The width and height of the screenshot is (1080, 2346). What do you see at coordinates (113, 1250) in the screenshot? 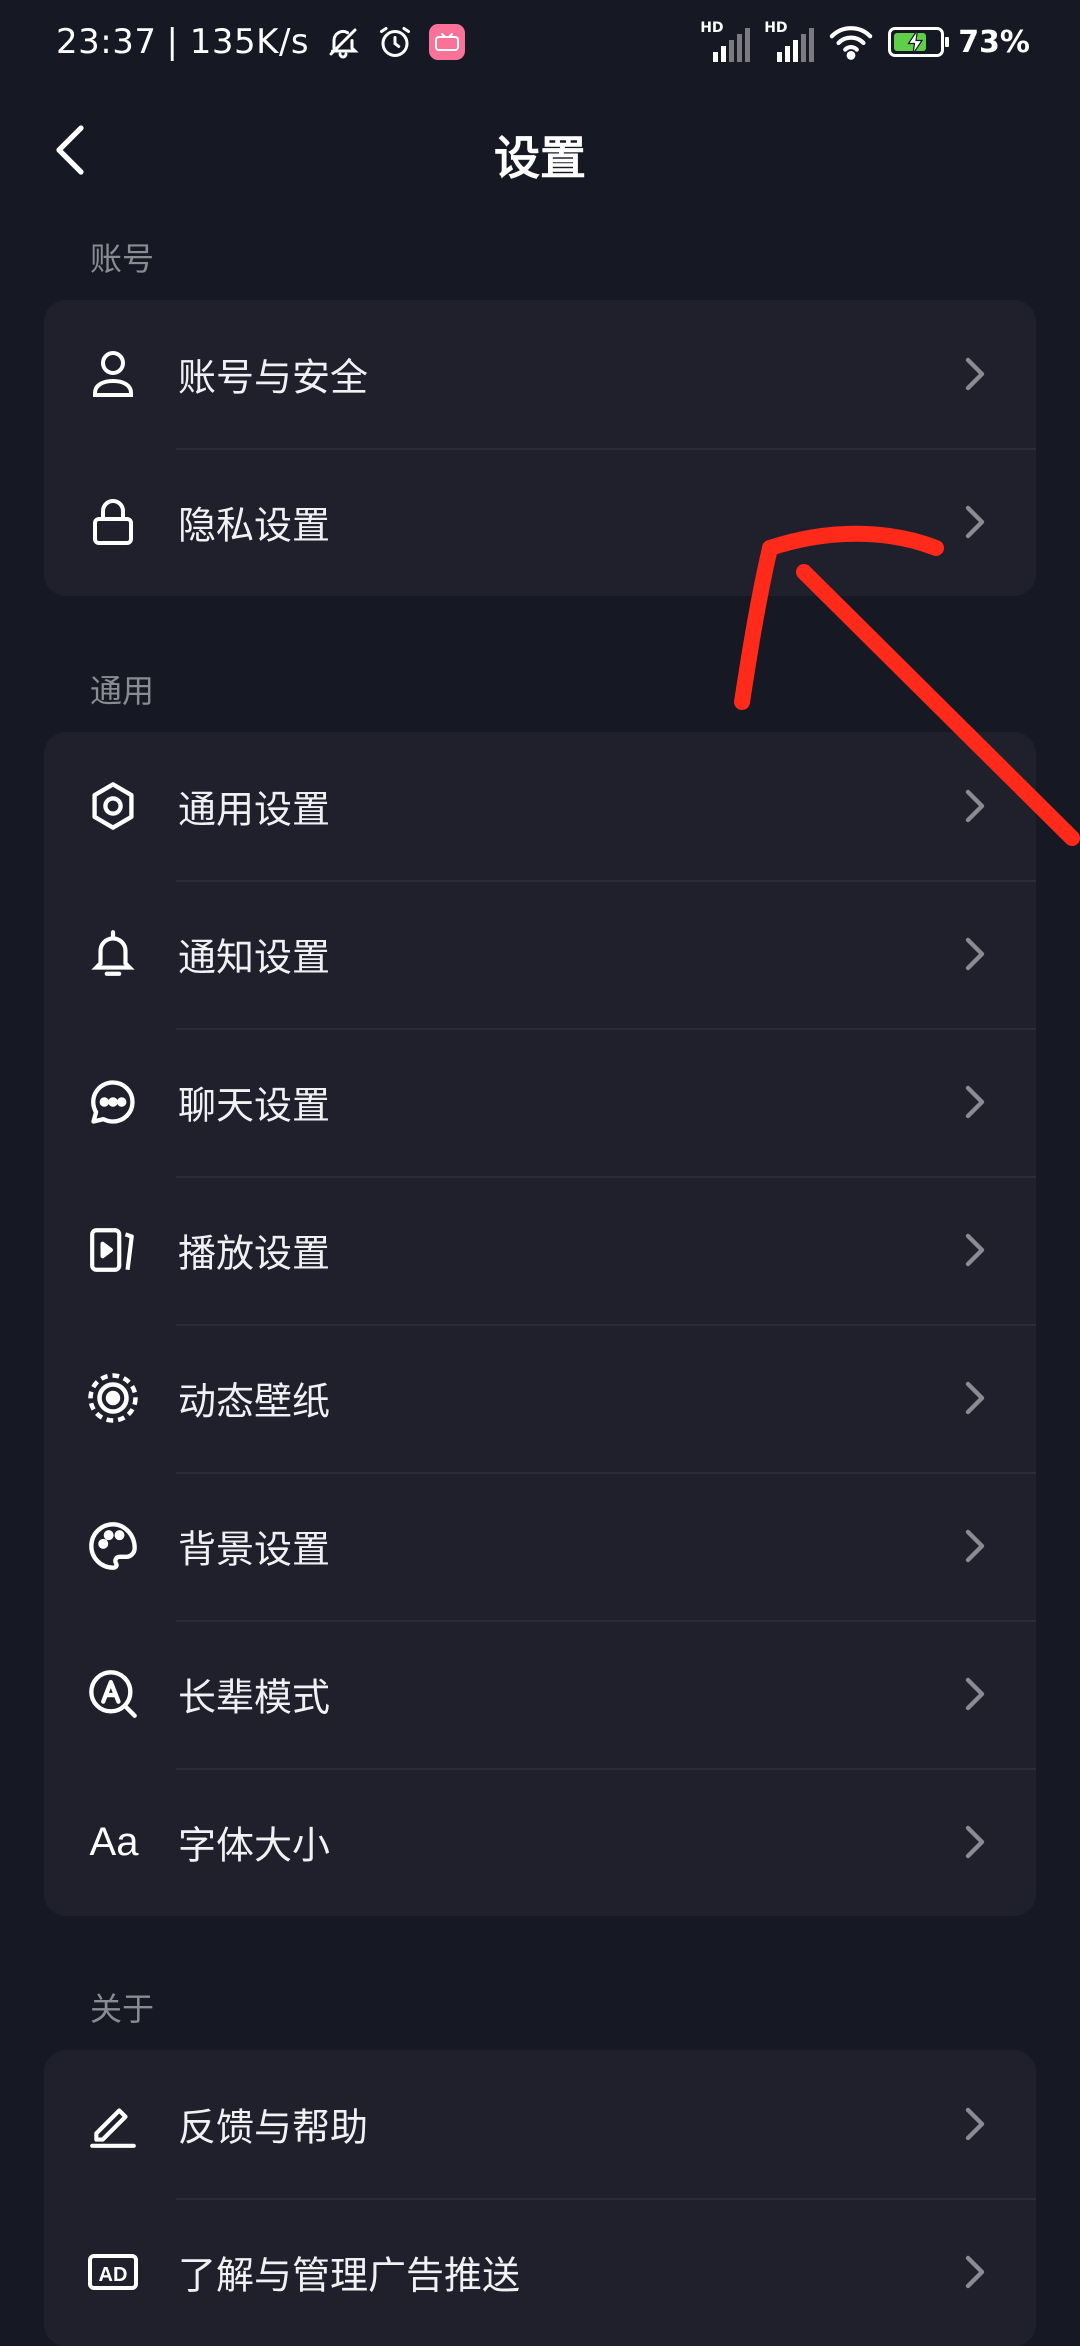
I see `play-icon` at bounding box center [113, 1250].